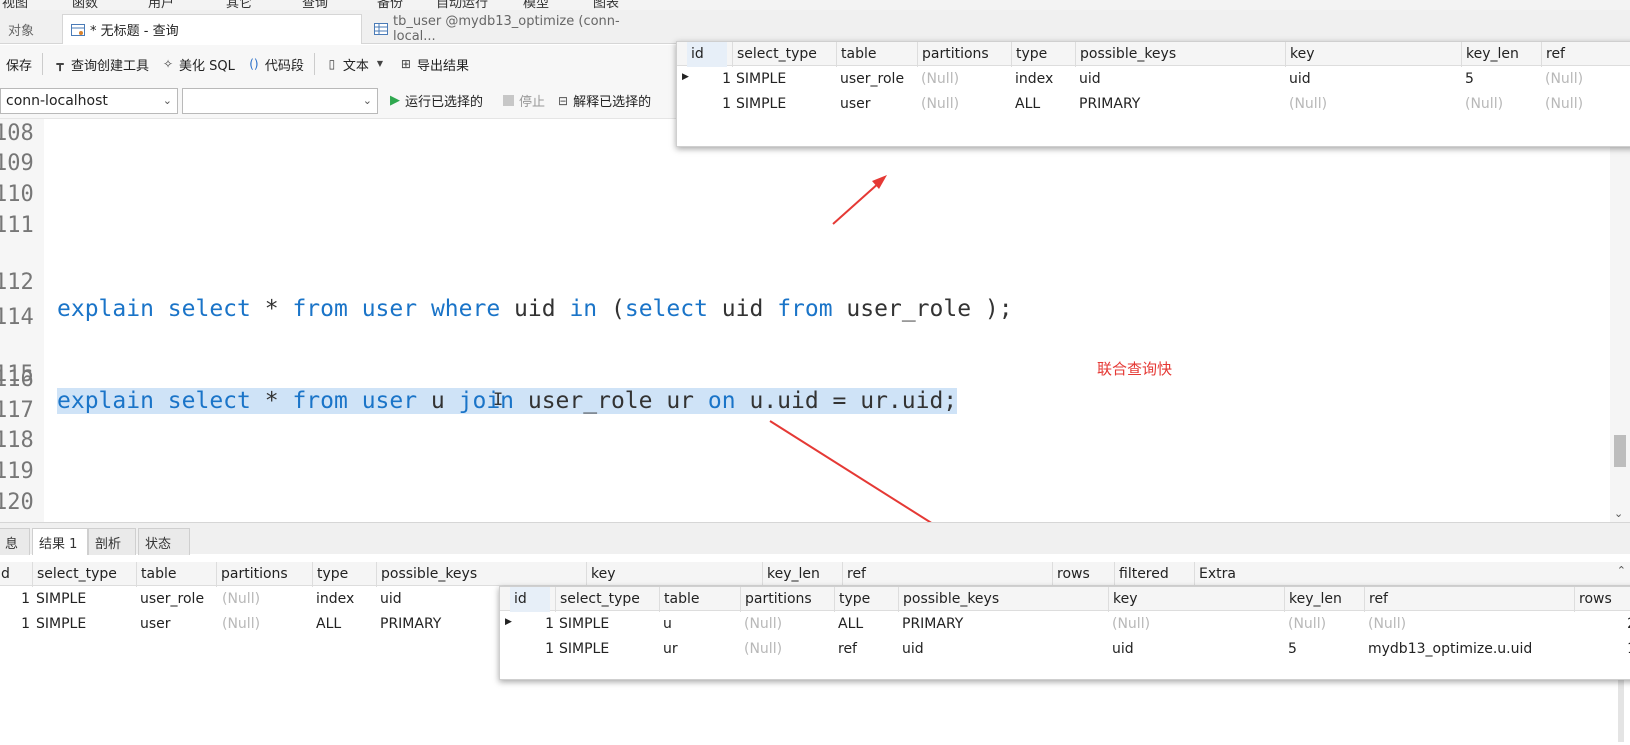 This screenshot has width=1630, height=745. I want to click on stop-button: 停止, so click(524, 100).